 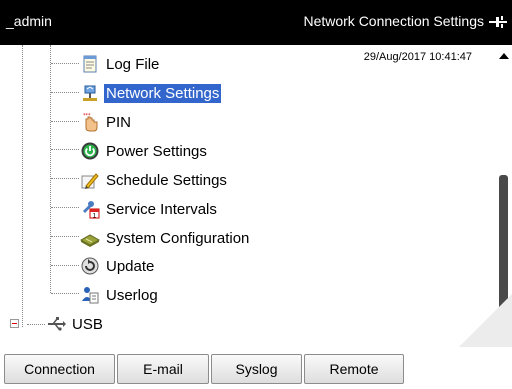 What do you see at coordinates (59, 369) in the screenshot?
I see `tab-connection: Connection` at bounding box center [59, 369].